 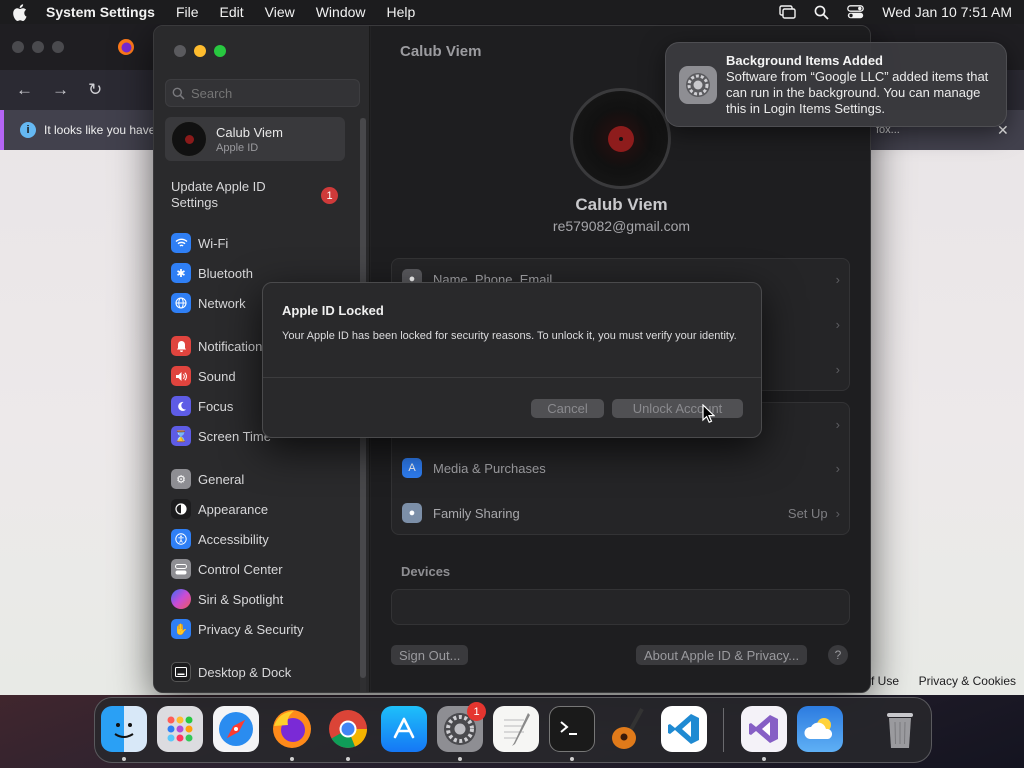 I want to click on wifi-icon, so click(x=181, y=243).